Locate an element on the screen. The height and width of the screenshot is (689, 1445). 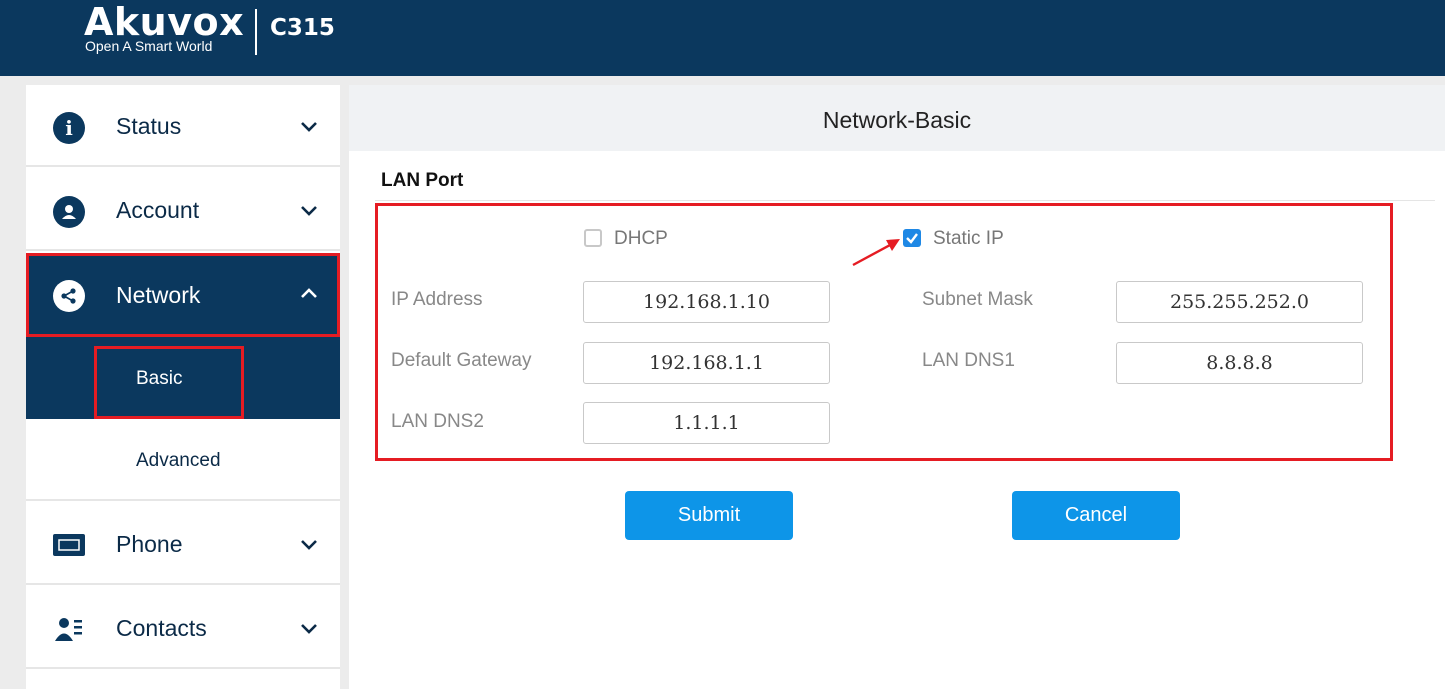
subnet-mask-input: 255.255.252.0 is located at coordinates (1239, 302).